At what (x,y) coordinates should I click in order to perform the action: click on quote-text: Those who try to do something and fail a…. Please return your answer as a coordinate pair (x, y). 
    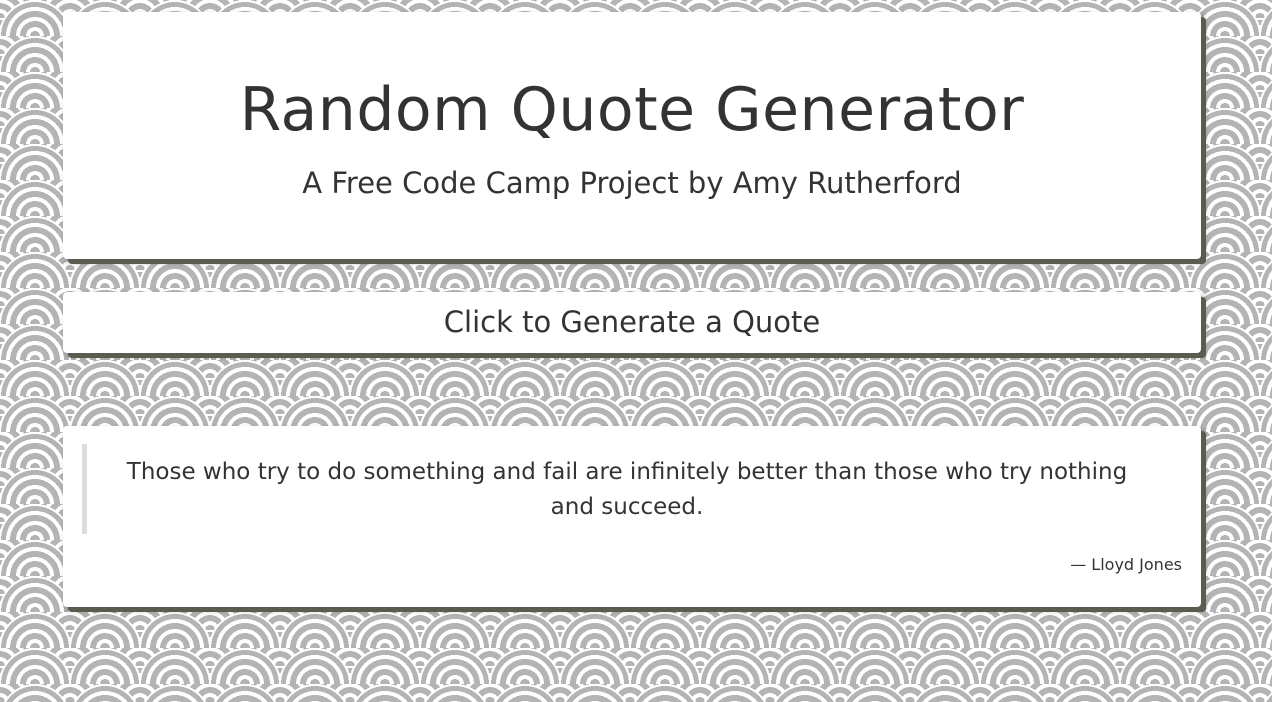
    Looking at the image, I should click on (627, 489).